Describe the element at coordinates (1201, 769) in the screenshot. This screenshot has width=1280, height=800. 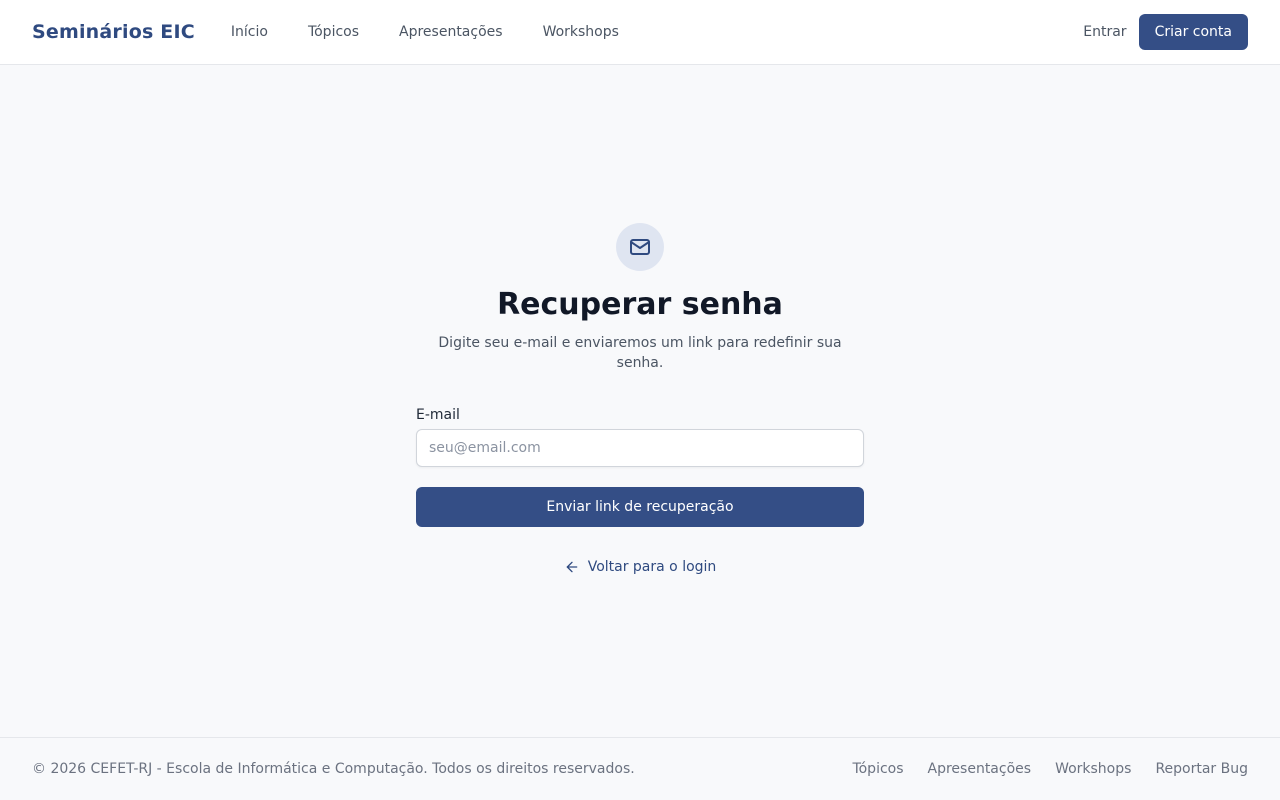
I see `footer-link-reportar-bug: Reportar Bug` at that location.